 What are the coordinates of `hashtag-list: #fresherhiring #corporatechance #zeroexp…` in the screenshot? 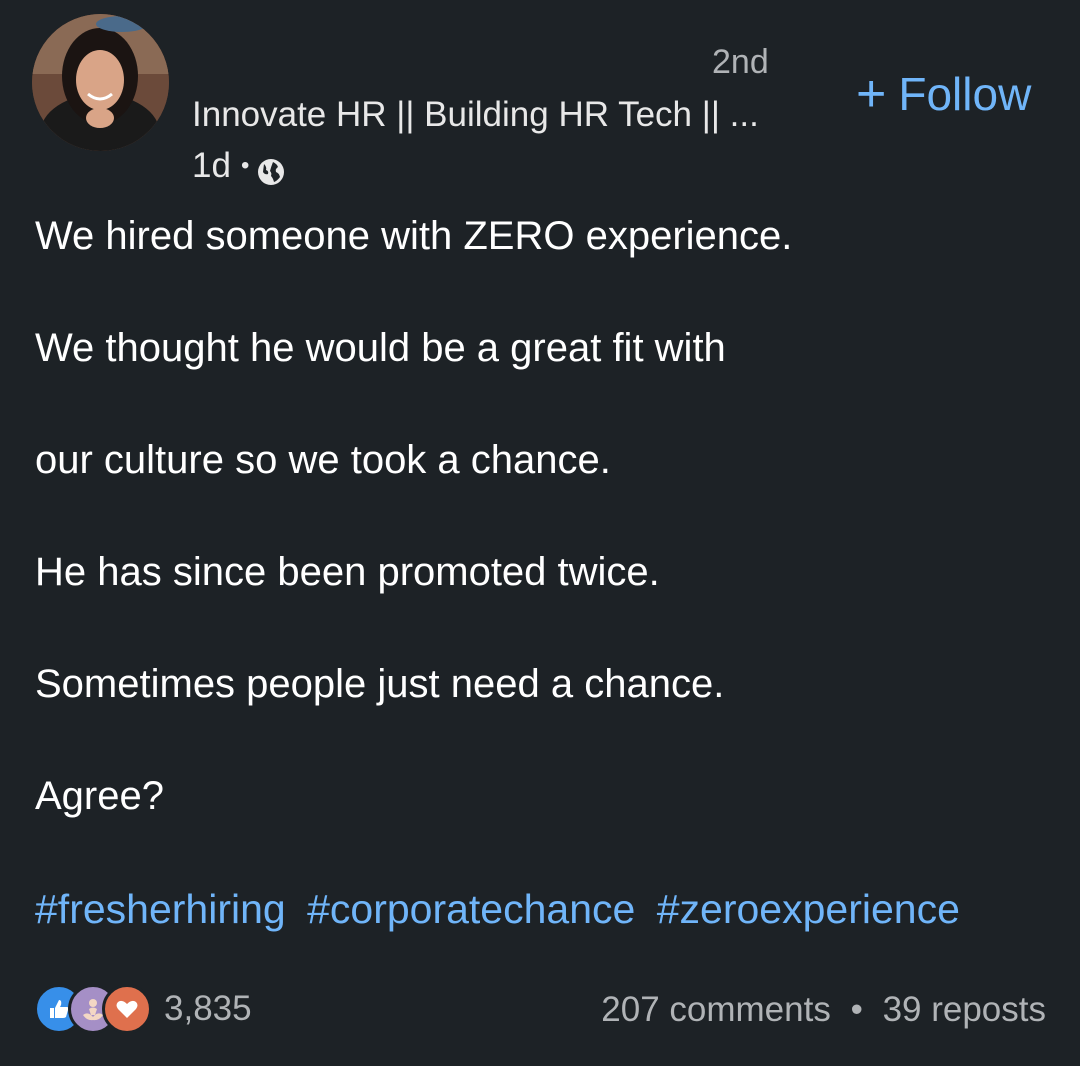 It's located at (502, 909).